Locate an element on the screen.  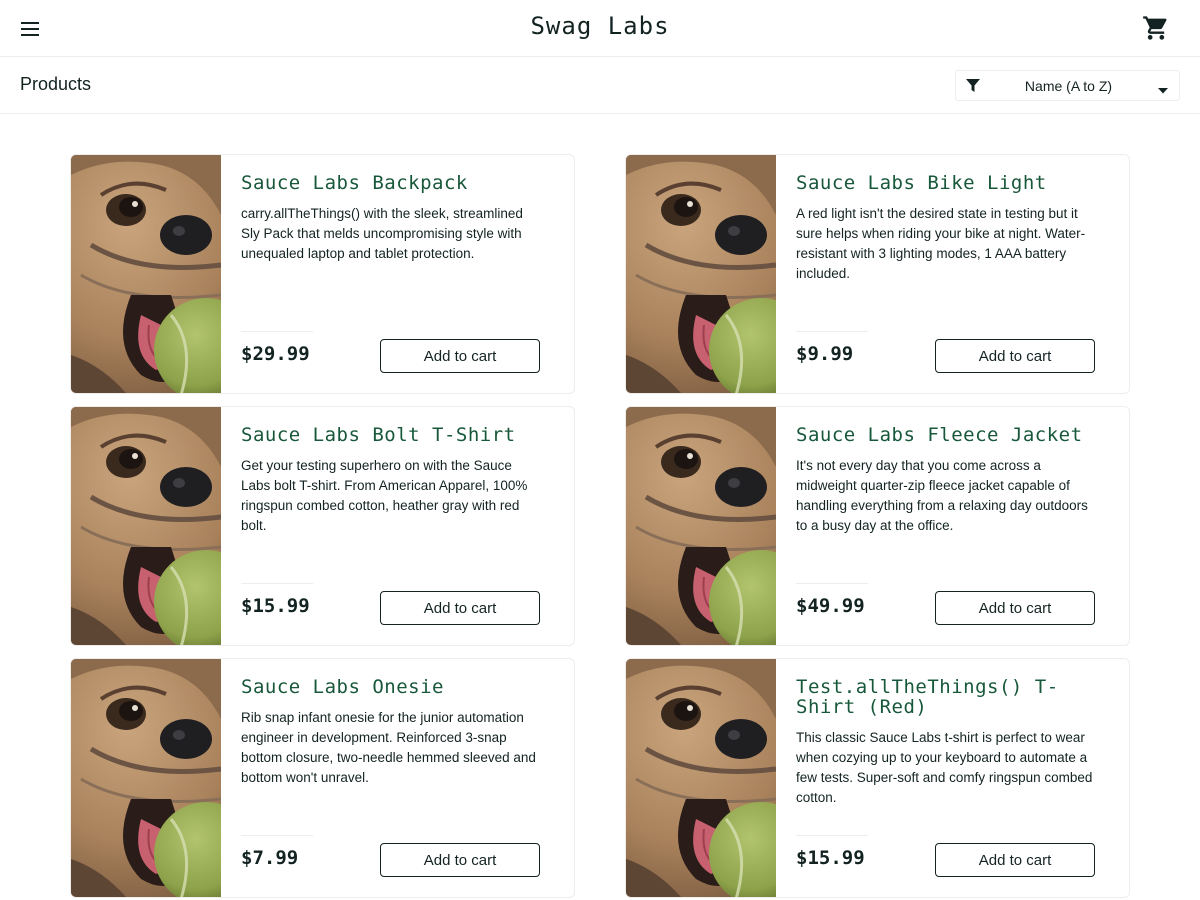
item-name-link: Sauce Labs Onesie is located at coordinates (391, 687).